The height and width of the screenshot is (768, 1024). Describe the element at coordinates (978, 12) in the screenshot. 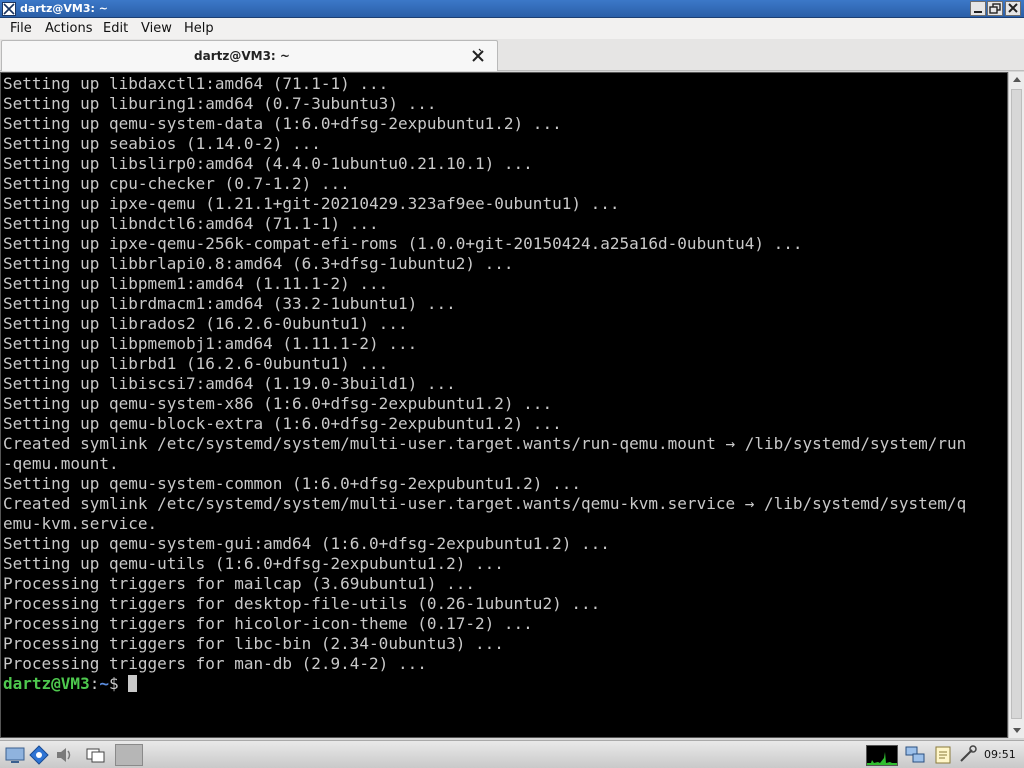

I see `minimize-icon` at that location.